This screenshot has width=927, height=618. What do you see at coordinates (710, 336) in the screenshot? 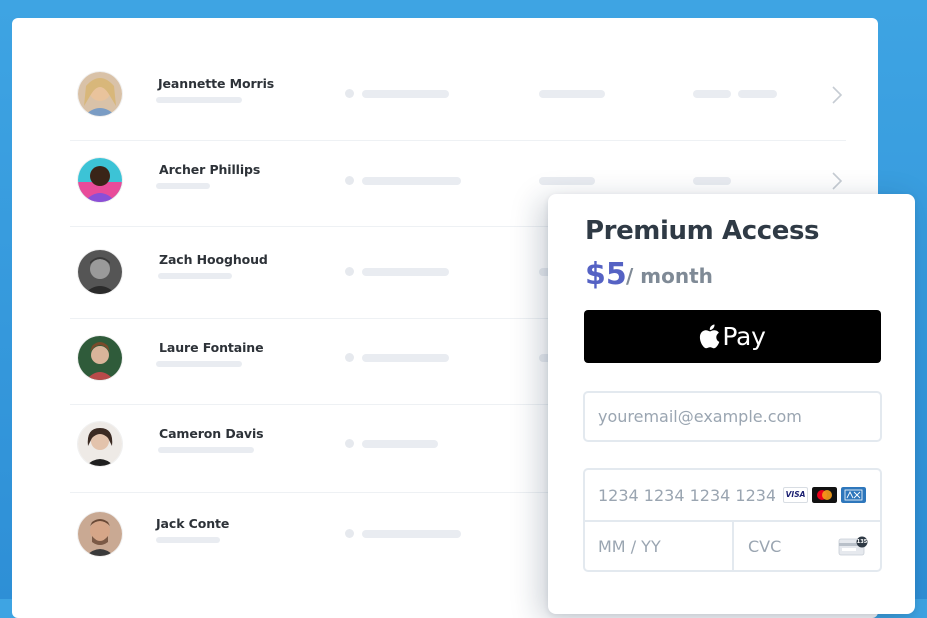
I see `apple-logo-icon` at bounding box center [710, 336].